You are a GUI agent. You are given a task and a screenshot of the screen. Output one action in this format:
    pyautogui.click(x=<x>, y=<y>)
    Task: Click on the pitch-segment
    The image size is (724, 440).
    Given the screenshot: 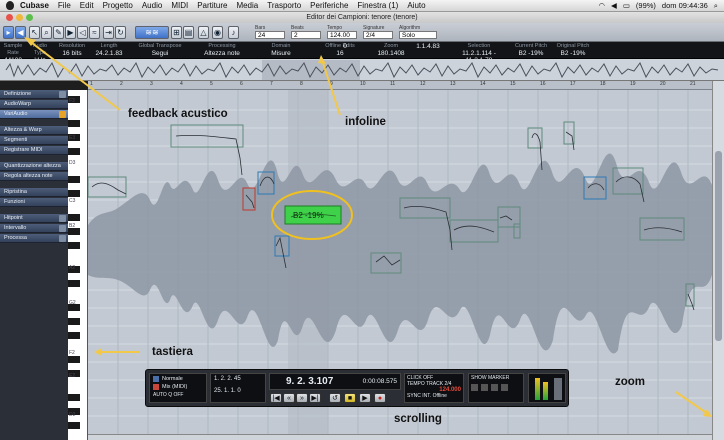 What is the action you would take?
    pyautogui.click(x=107, y=187)
    